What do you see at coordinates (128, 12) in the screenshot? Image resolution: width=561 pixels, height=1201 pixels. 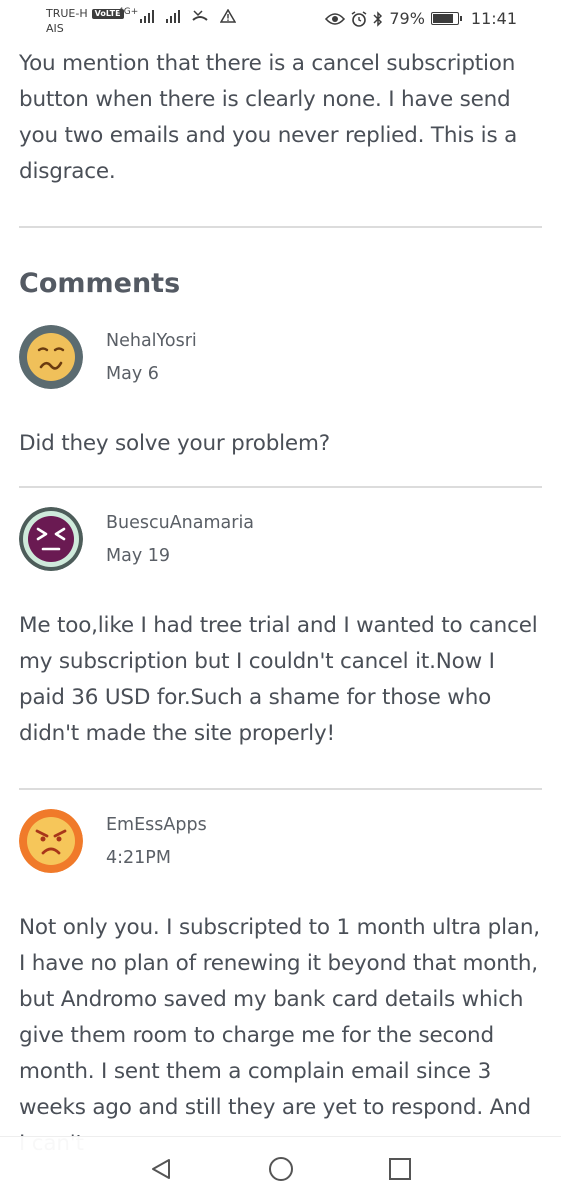 I see `network-type: 4G+` at bounding box center [128, 12].